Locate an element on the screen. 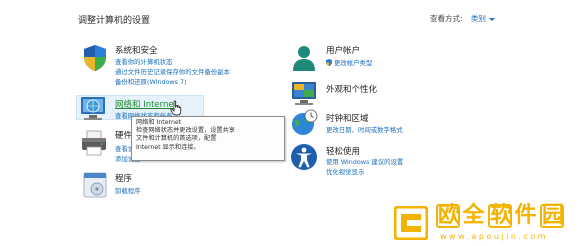  chevron-down-icon is located at coordinates (491, 19).